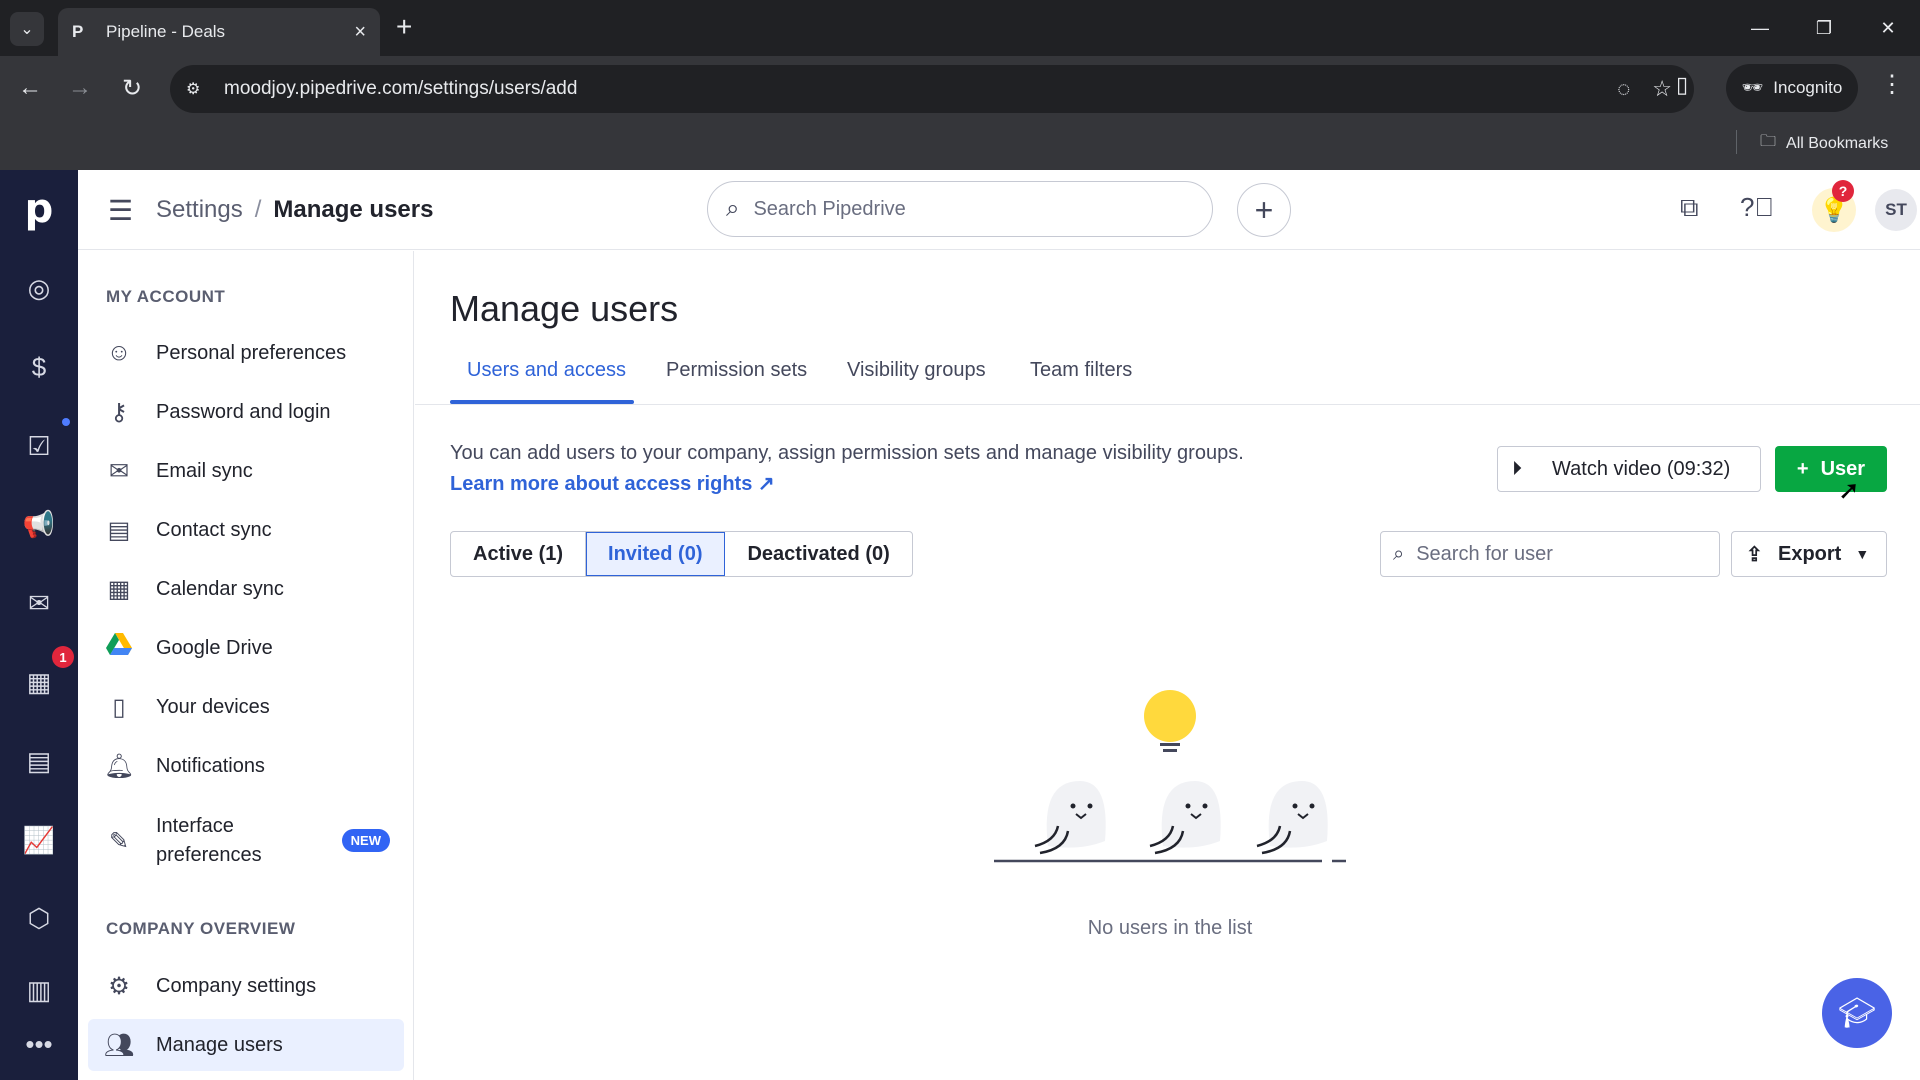 Image resolution: width=1920 pixels, height=1080 pixels. Describe the element at coordinates (656, 554) in the screenshot. I see `filter-invited: Invited (0)` at that location.